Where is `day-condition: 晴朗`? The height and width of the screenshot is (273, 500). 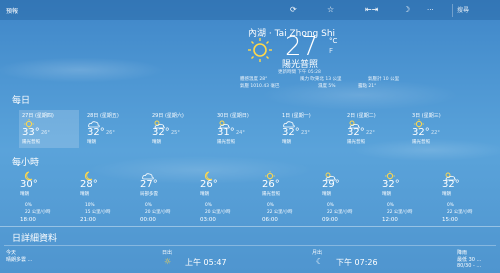 day-condition: 晴朗 is located at coordinates (286, 142).